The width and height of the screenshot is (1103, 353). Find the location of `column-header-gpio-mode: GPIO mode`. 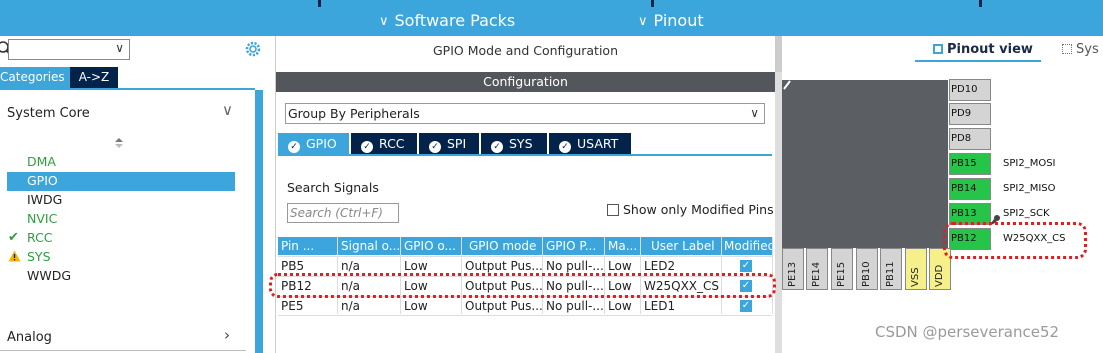

column-header-gpio-mode: GPIO mode is located at coordinates (502, 246).